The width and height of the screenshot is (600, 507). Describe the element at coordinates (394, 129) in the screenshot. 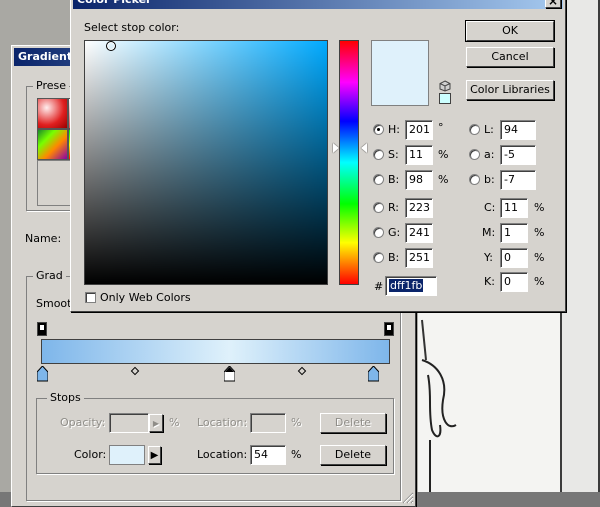

I see `hue-label: H:` at that location.